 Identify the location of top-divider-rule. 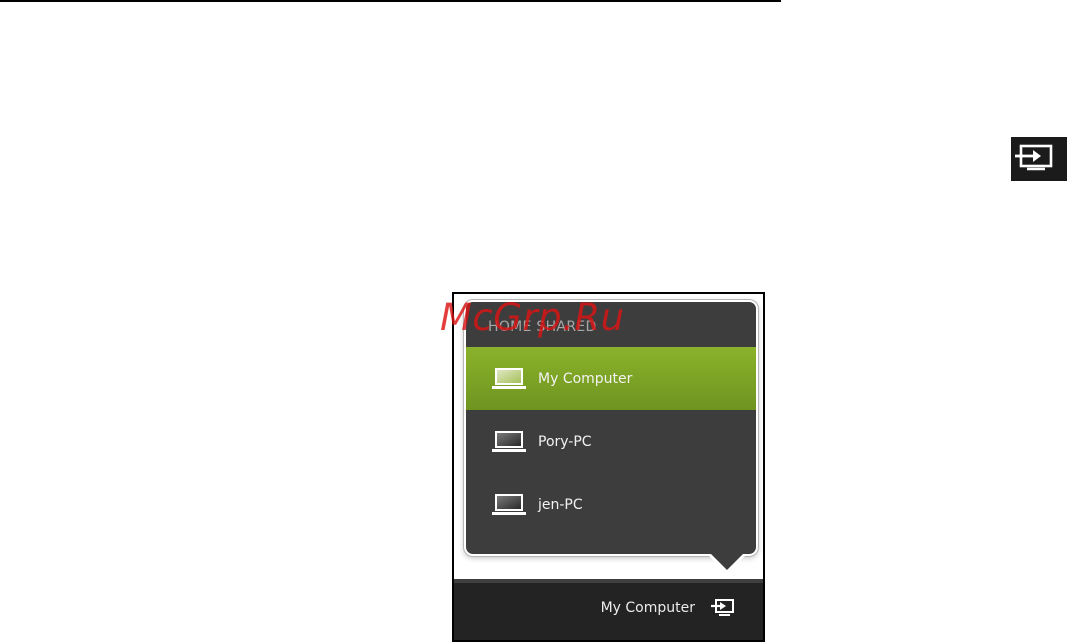
(390, 1).